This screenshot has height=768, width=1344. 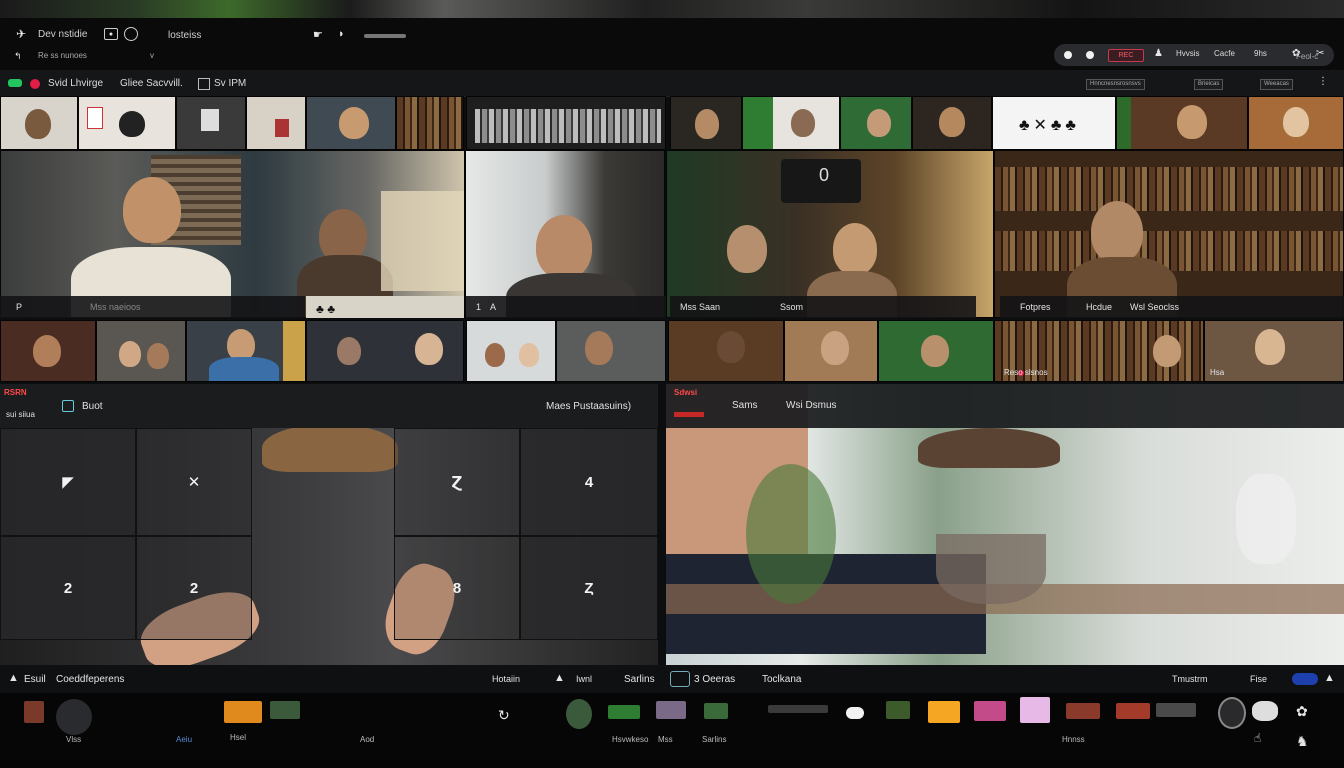 What do you see at coordinates (1258, 679) in the screenshot?
I see `dock-item: Fise` at bounding box center [1258, 679].